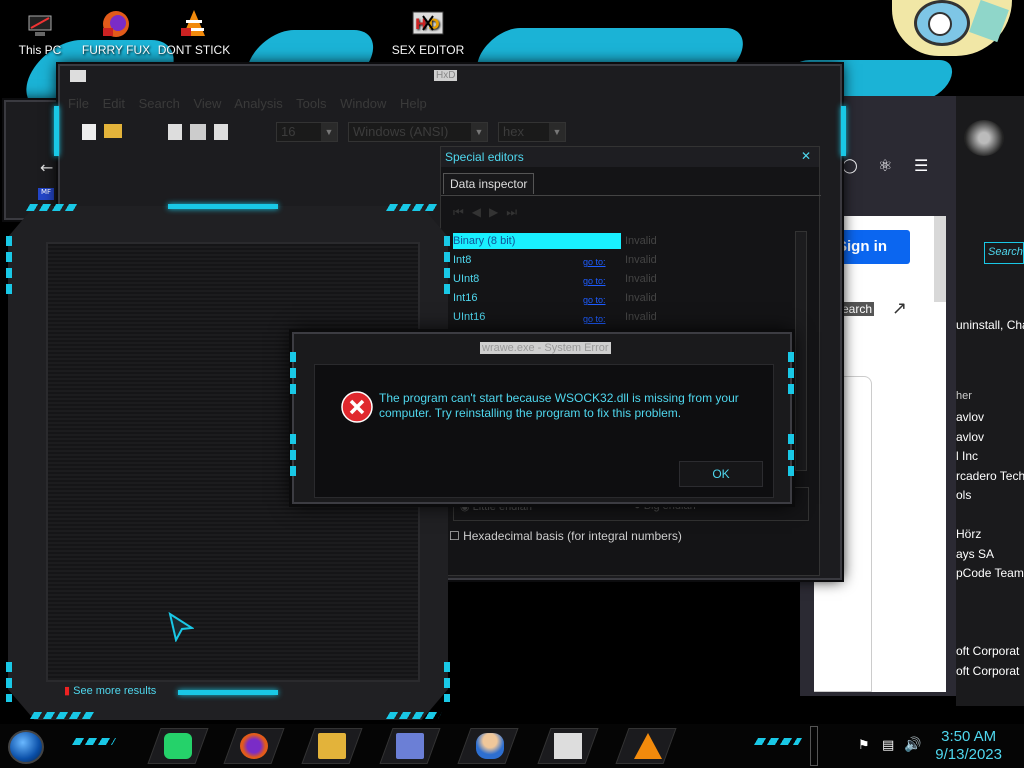 This screenshot has width=1024, height=768. I want to click on menu-edit: Edit, so click(114, 103).